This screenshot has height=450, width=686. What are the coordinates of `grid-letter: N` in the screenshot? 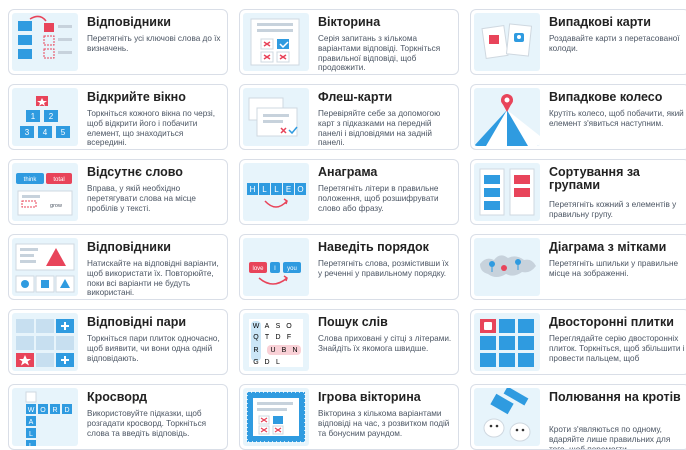 It's located at (294, 350).